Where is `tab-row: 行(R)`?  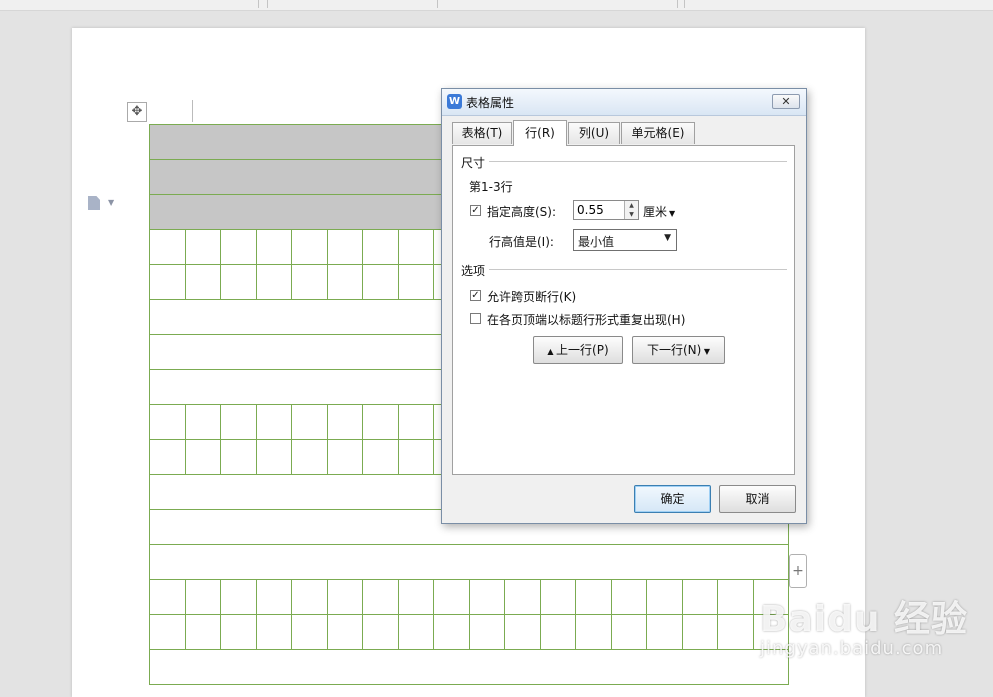
tab-row: 行(R) is located at coordinates (540, 133).